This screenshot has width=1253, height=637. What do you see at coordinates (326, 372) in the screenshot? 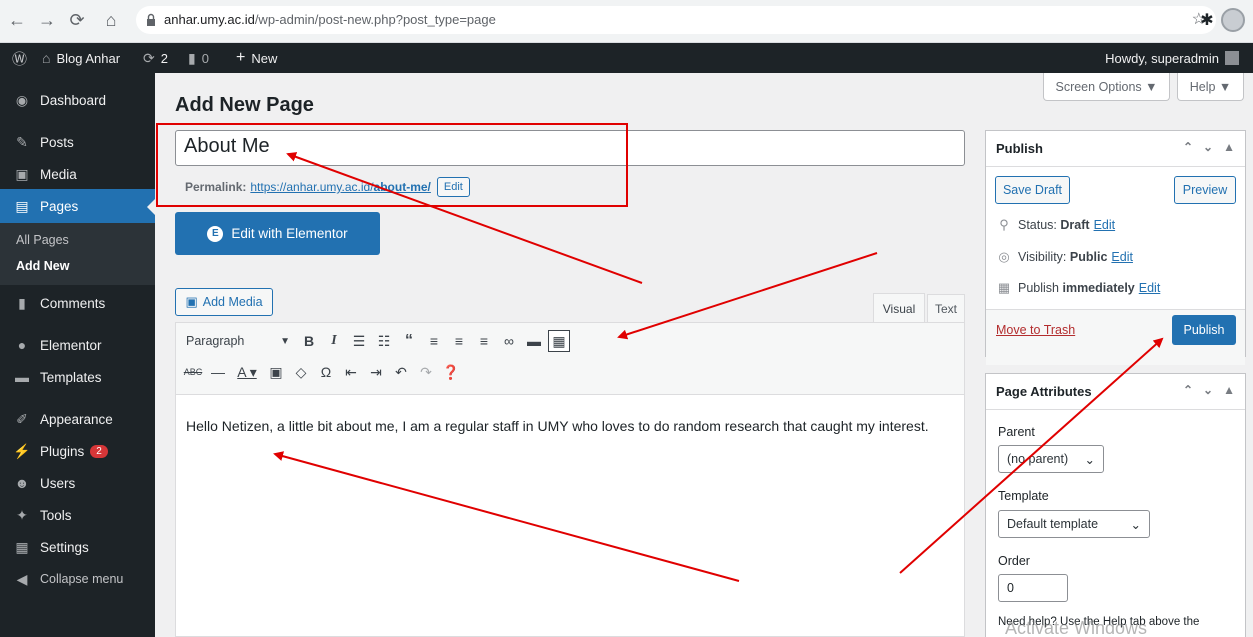
I see `special-character-icon: Ω` at bounding box center [326, 372].